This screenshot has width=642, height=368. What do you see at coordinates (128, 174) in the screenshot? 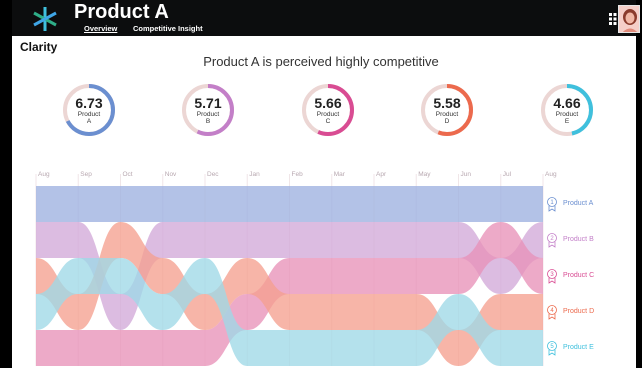
I see `month-label: Oct` at bounding box center [128, 174].